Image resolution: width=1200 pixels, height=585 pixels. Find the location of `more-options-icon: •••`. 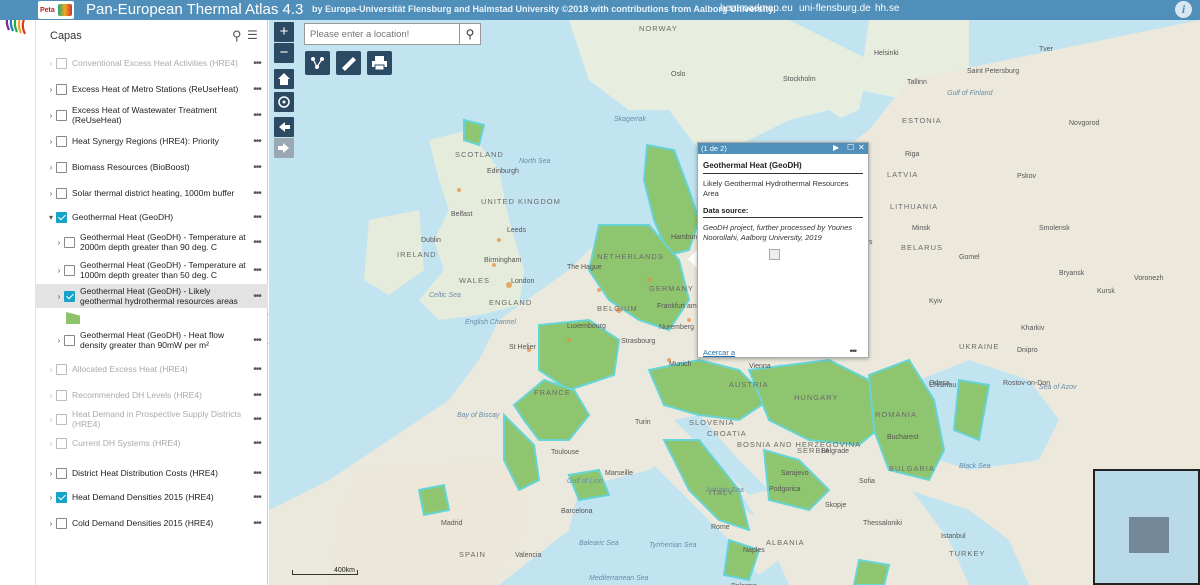

more-options-icon: ••• is located at coordinates (854, 351).